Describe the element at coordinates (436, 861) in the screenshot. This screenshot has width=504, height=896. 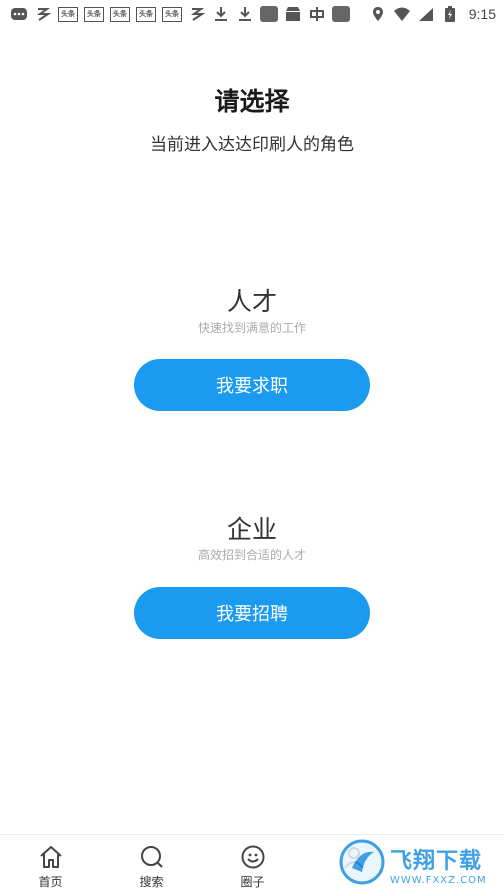
I see `watermark-text-cn: 飞翔下载` at that location.